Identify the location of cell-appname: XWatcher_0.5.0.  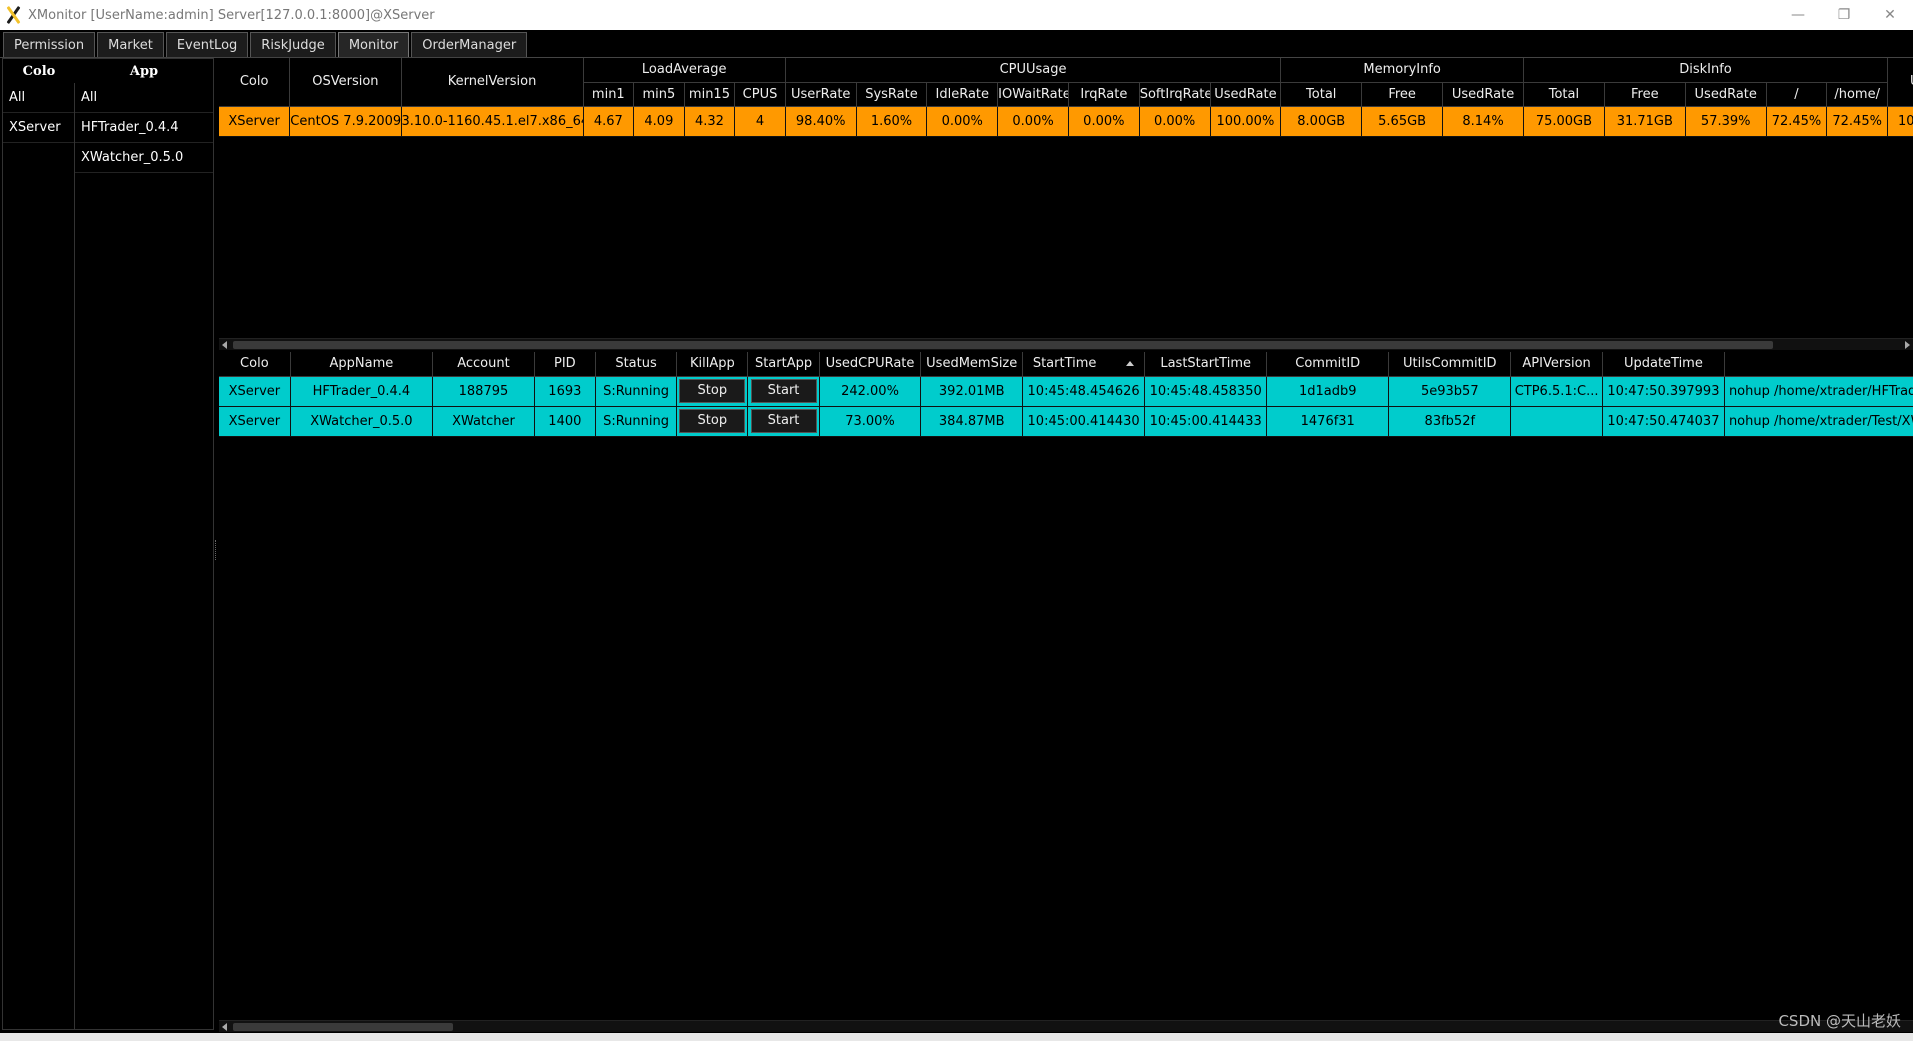
(362, 421).